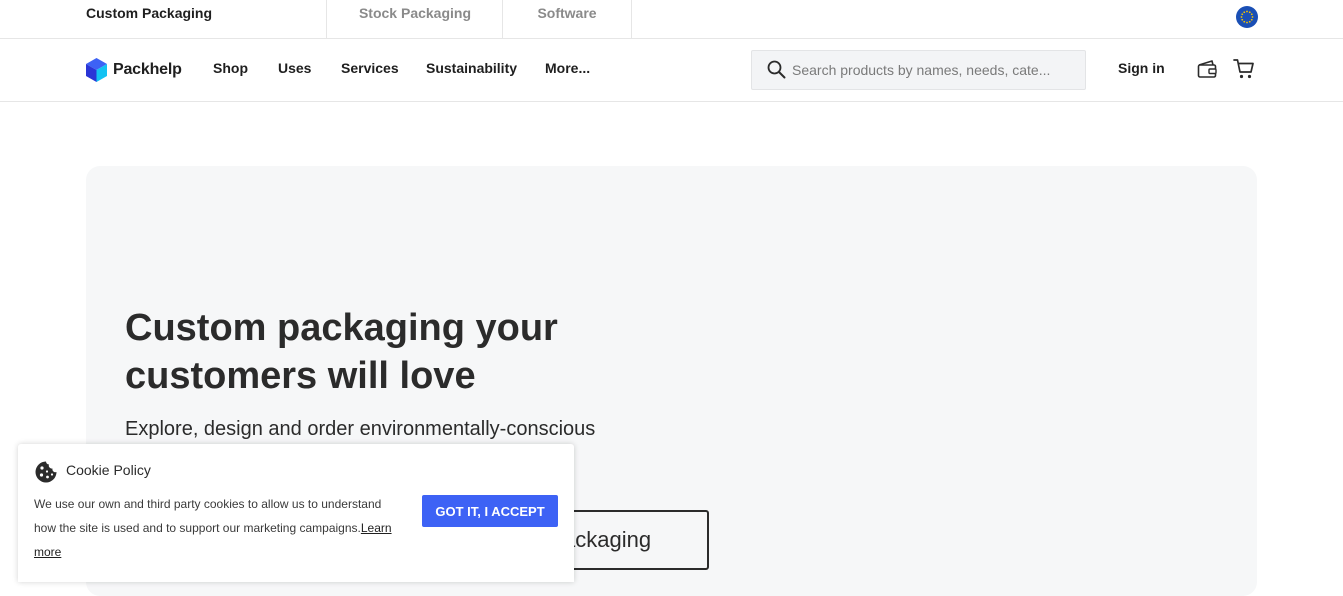 The image size is (1343, 596). Describe the element at coordinates (932, 70) in the screenshot. I see `search-input` at that location.